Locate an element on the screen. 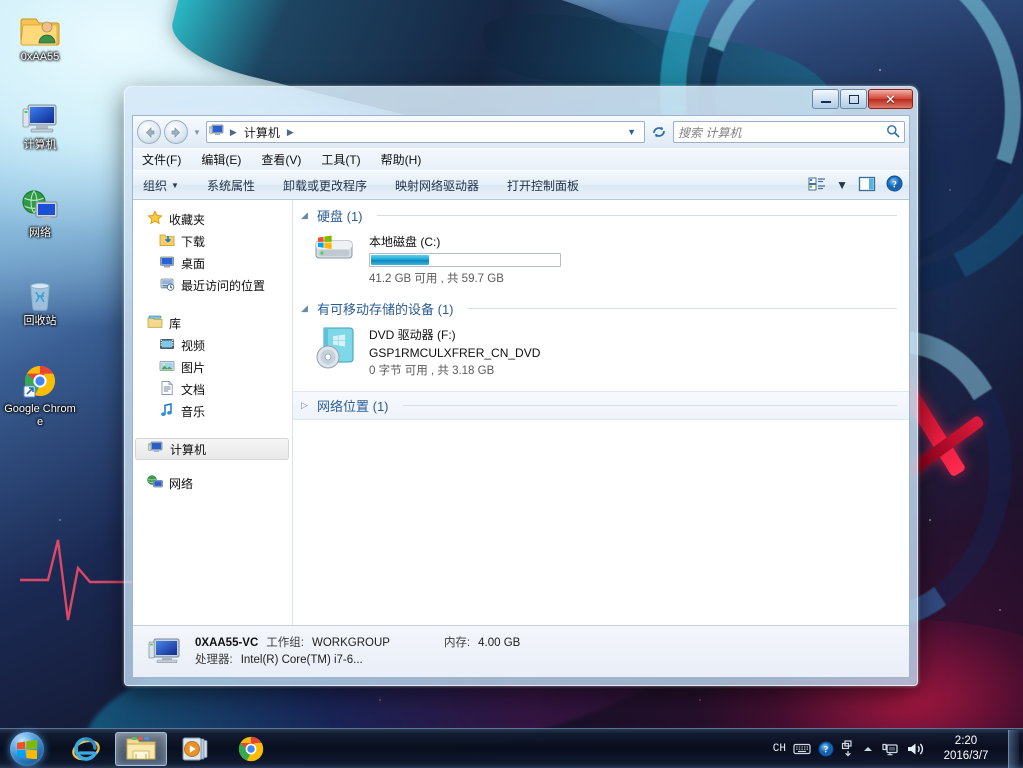 The height and width of the screenshot is (768, 1023). desktop-icon-recycle-bin: 回收站 is located at coordinates (40, 298).